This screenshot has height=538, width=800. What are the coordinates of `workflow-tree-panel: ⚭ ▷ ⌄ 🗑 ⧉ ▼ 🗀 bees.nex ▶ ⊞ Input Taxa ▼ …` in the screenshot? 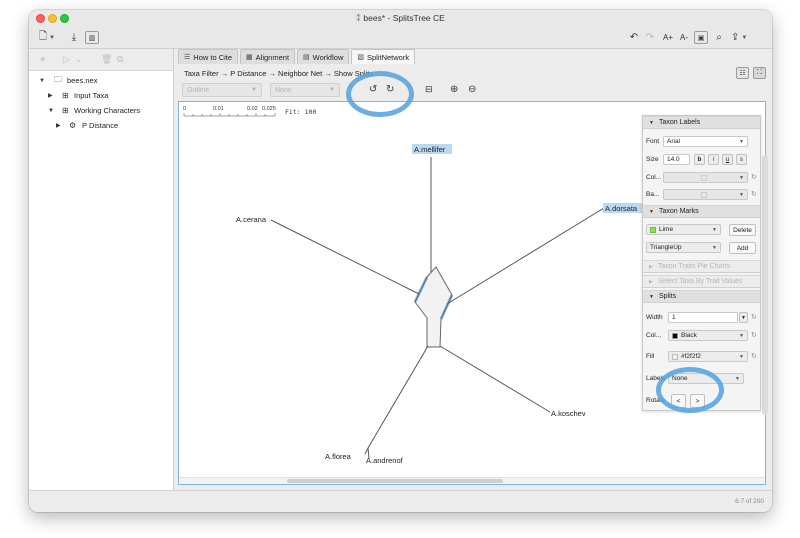 It's located at (101, 269).